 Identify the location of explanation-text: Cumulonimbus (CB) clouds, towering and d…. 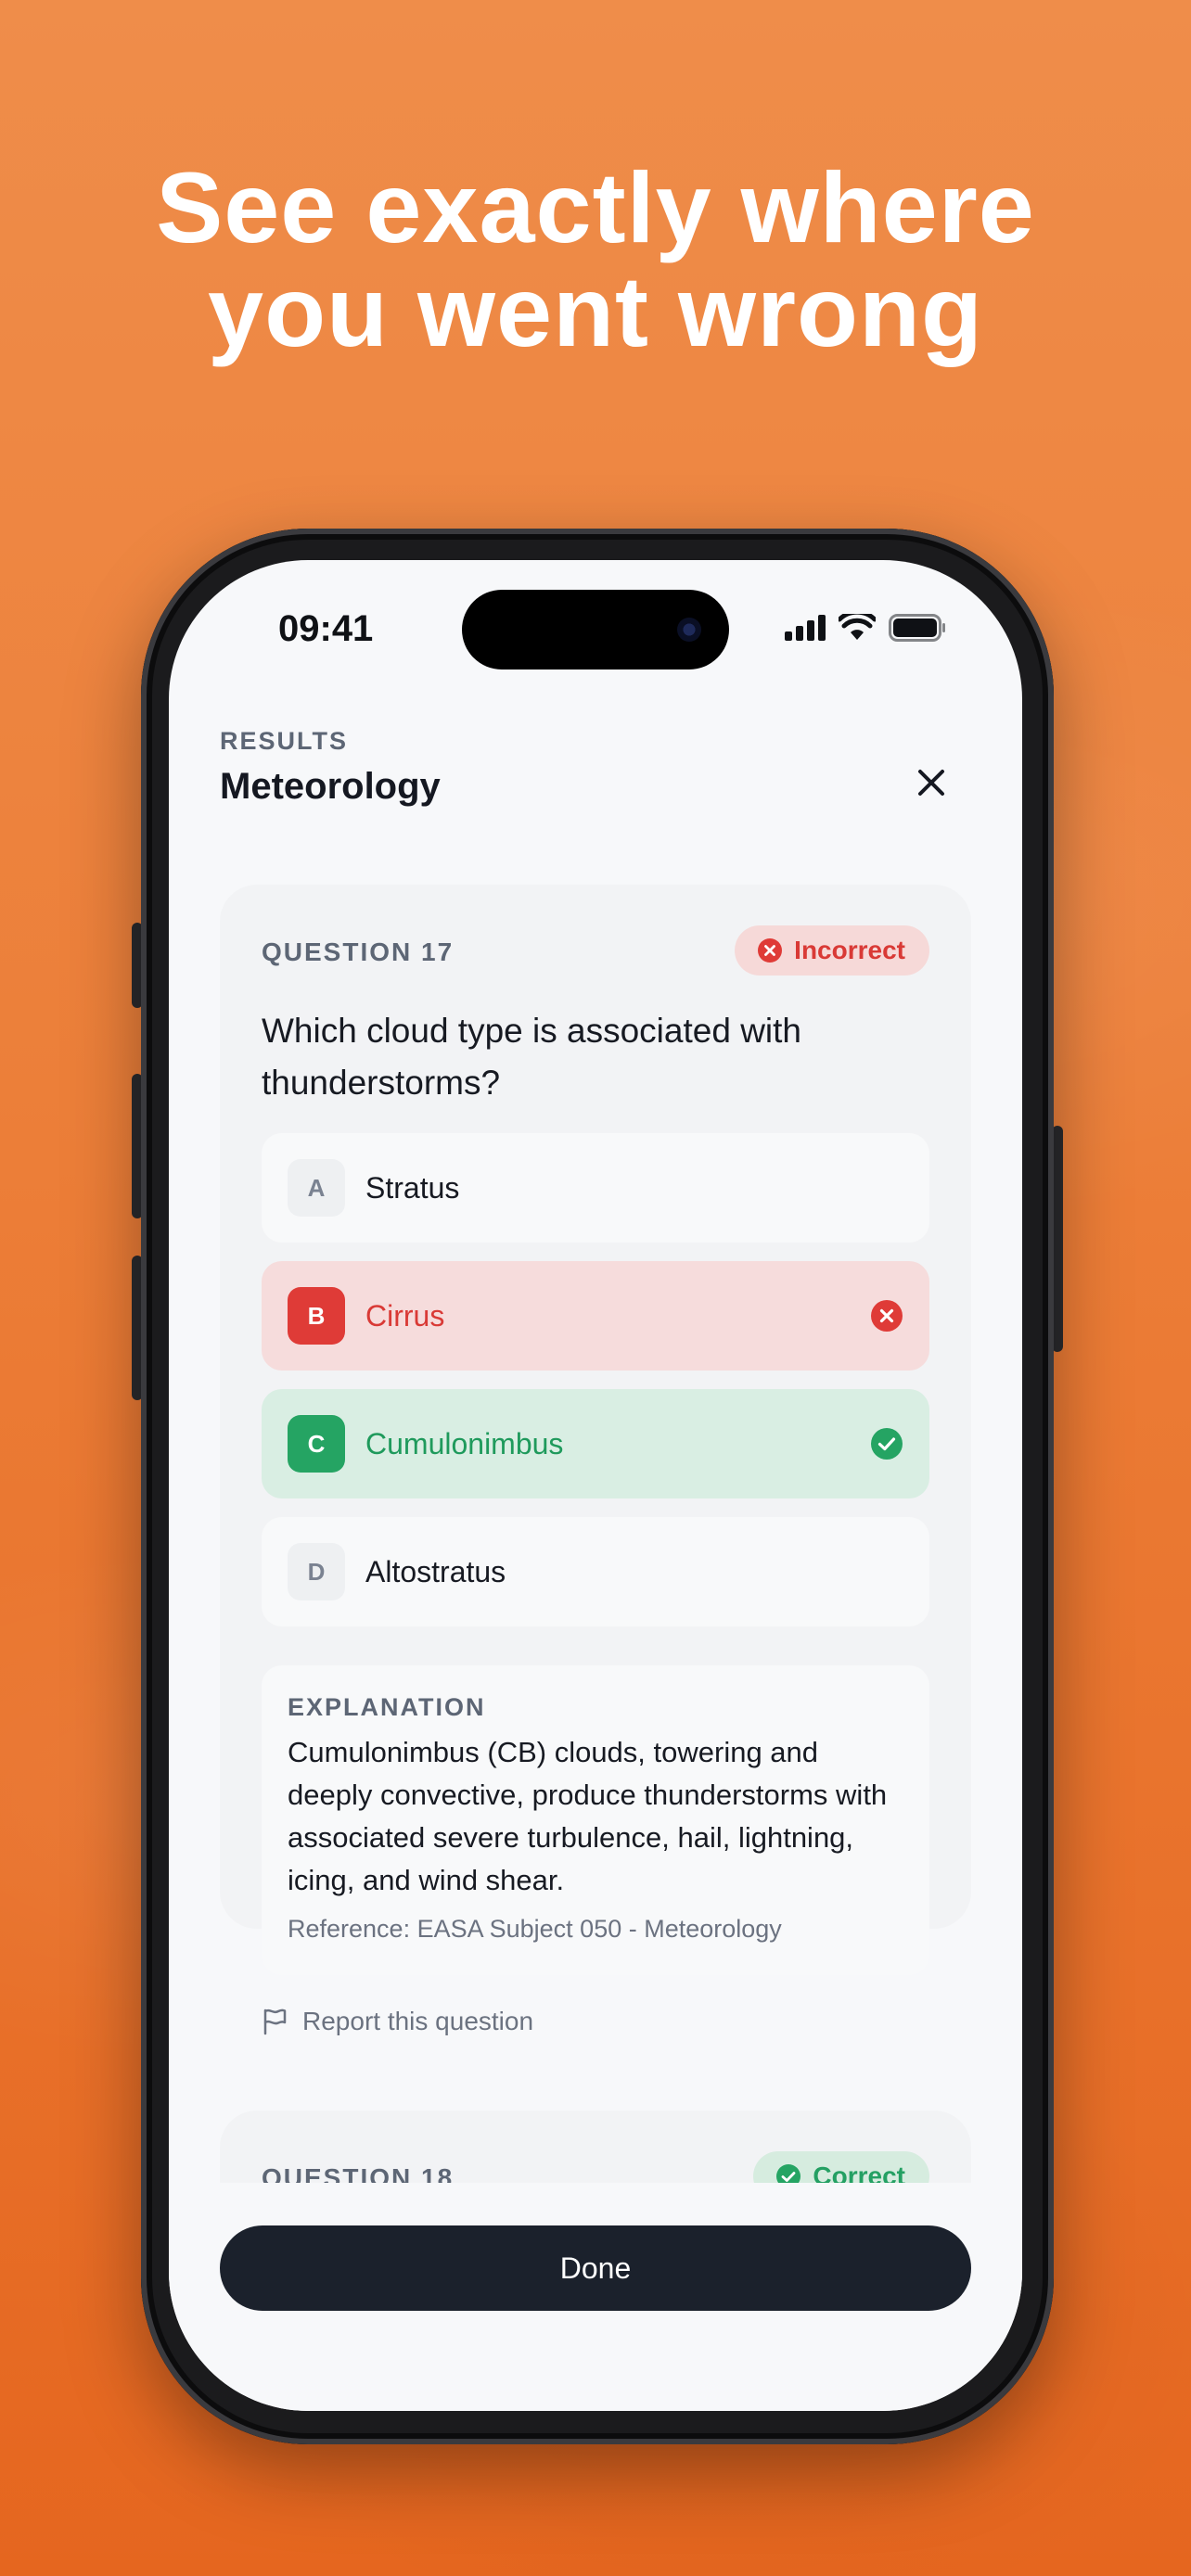
(588, 1816).